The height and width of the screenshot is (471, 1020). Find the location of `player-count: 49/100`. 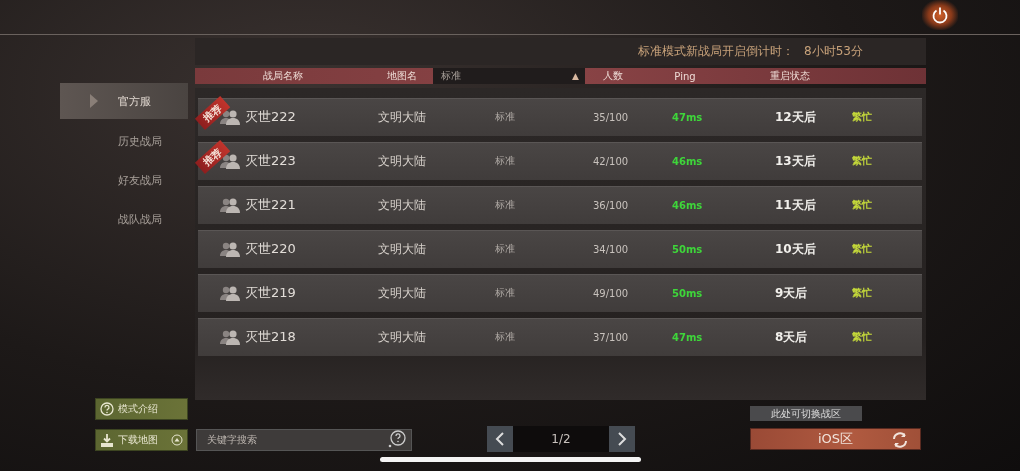

player-count: 49/100 is located at coordinates (611, 293).